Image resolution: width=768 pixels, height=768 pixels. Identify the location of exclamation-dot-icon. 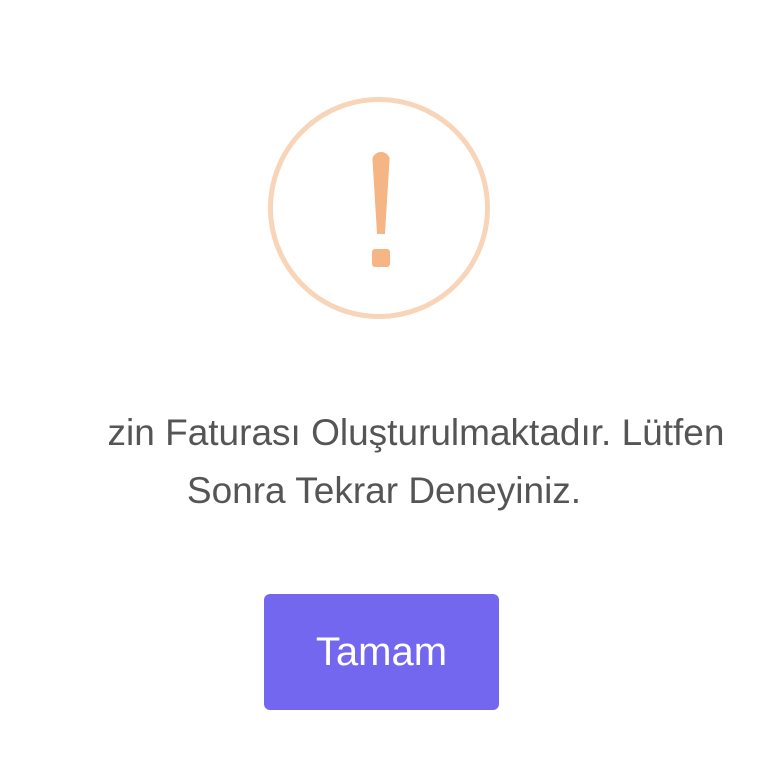
(381, 258).